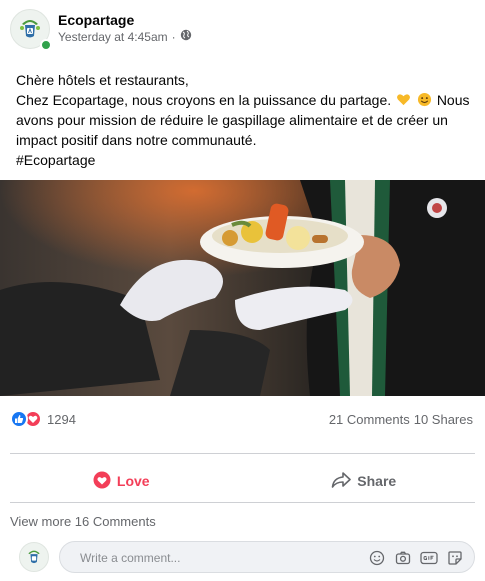 Image resolution: width=485 pixels, height=581 pixels. Describe the element at coordinates (55, 160) in the screenshot. I see `hashtag: #Ecopartage` at that location.